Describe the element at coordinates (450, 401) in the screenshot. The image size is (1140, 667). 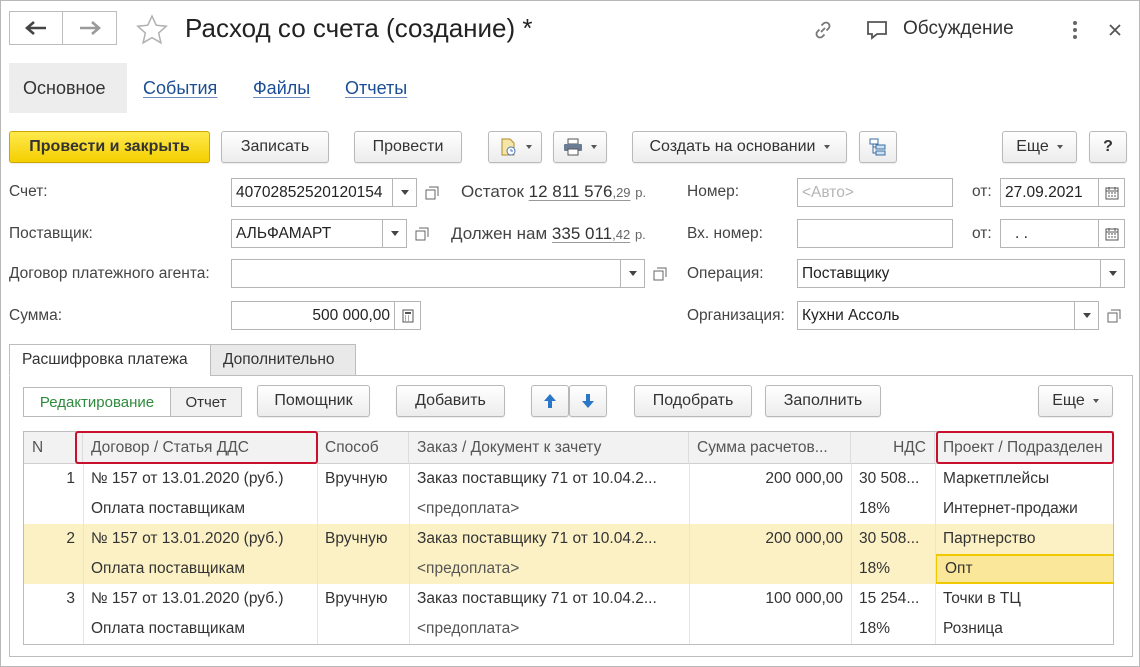
I see `add-row-button: Добавить` at that location.